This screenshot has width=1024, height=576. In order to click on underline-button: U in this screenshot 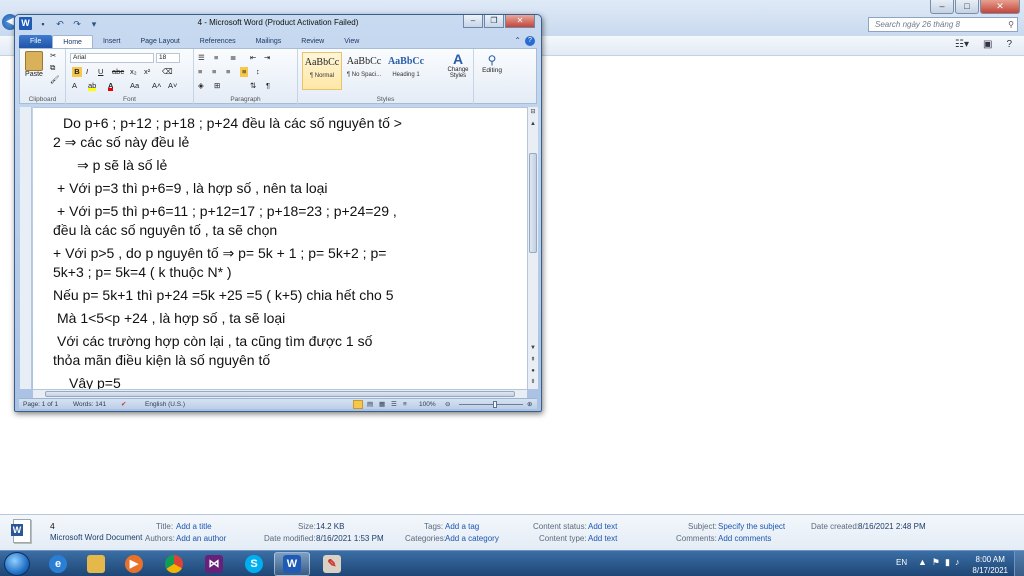, I will do `click(100, 72)`.